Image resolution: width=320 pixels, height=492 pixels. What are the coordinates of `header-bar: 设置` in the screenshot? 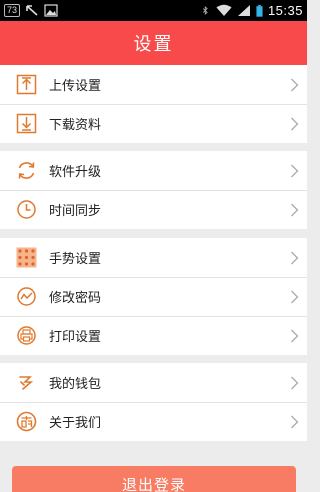 It's located at (153, 43).